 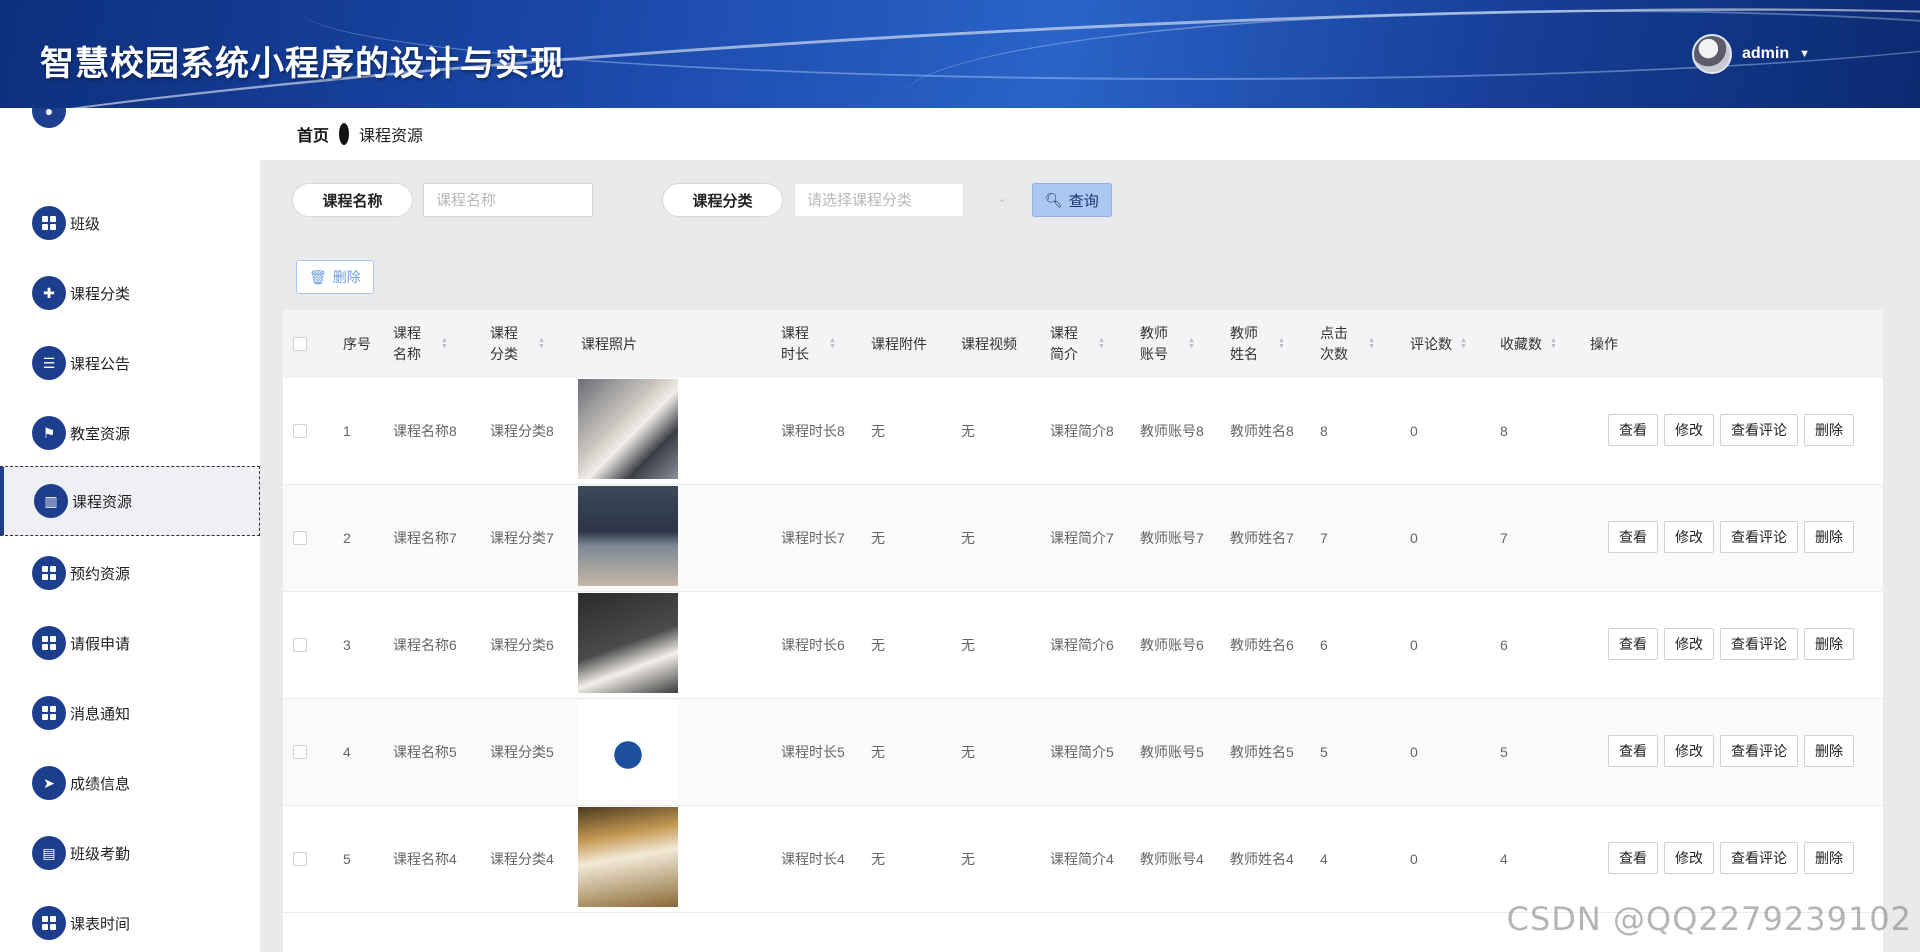 What do you see at coordinates (352, 200) in the screenshot?
I see `course-name-label: 课程名称` at bounding box center [352, 200].